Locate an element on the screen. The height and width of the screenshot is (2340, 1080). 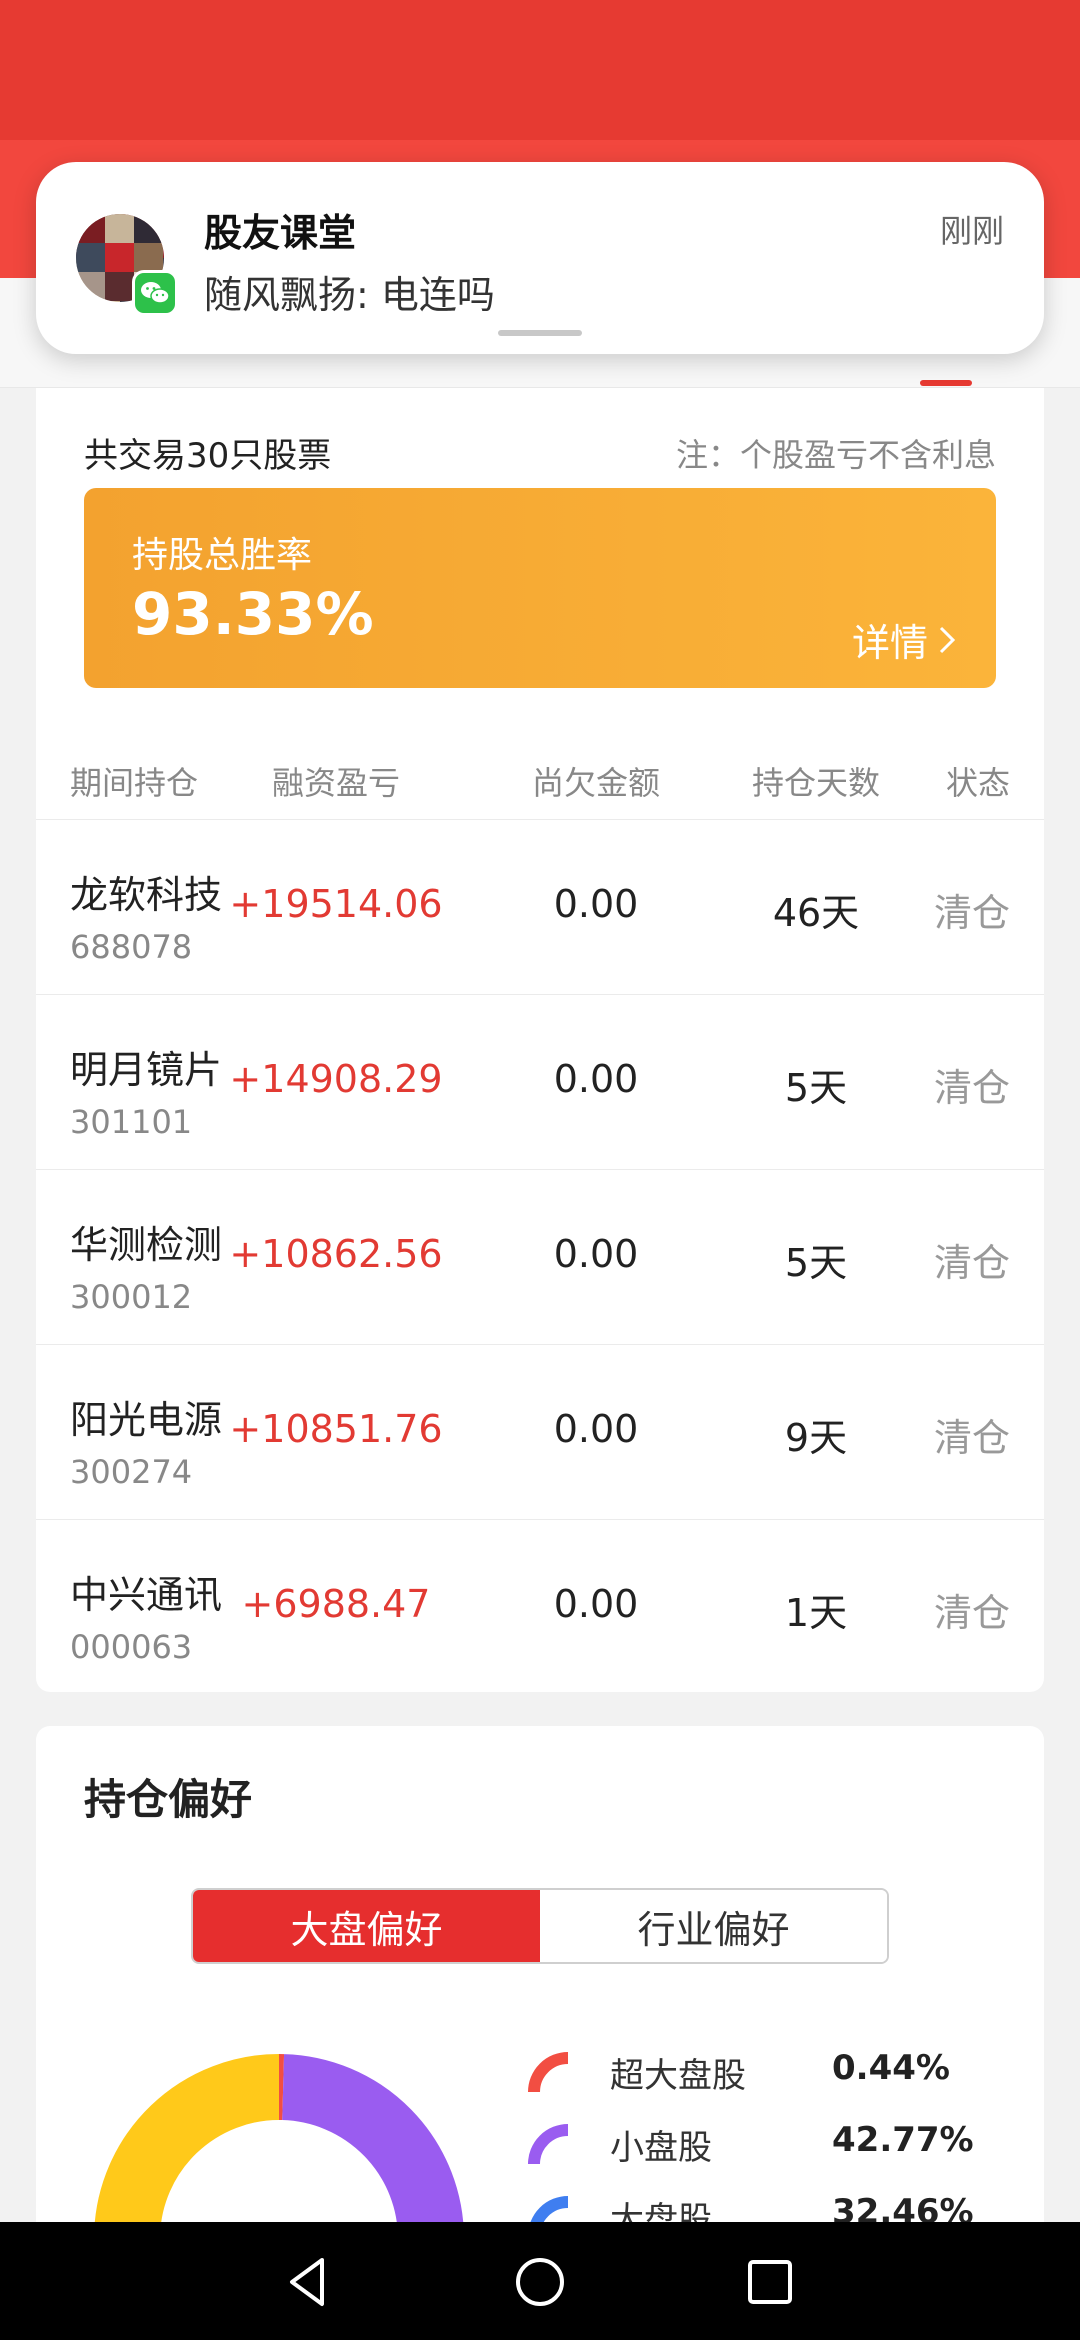
legend-item: 超大盘股 0.44% is located at coordinates (776, 2072).